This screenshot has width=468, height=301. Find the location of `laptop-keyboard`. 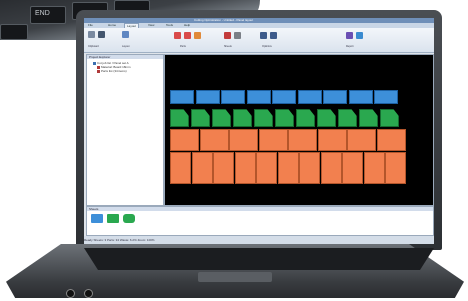

laptop-keyboard is located at coordinates (259, 259).